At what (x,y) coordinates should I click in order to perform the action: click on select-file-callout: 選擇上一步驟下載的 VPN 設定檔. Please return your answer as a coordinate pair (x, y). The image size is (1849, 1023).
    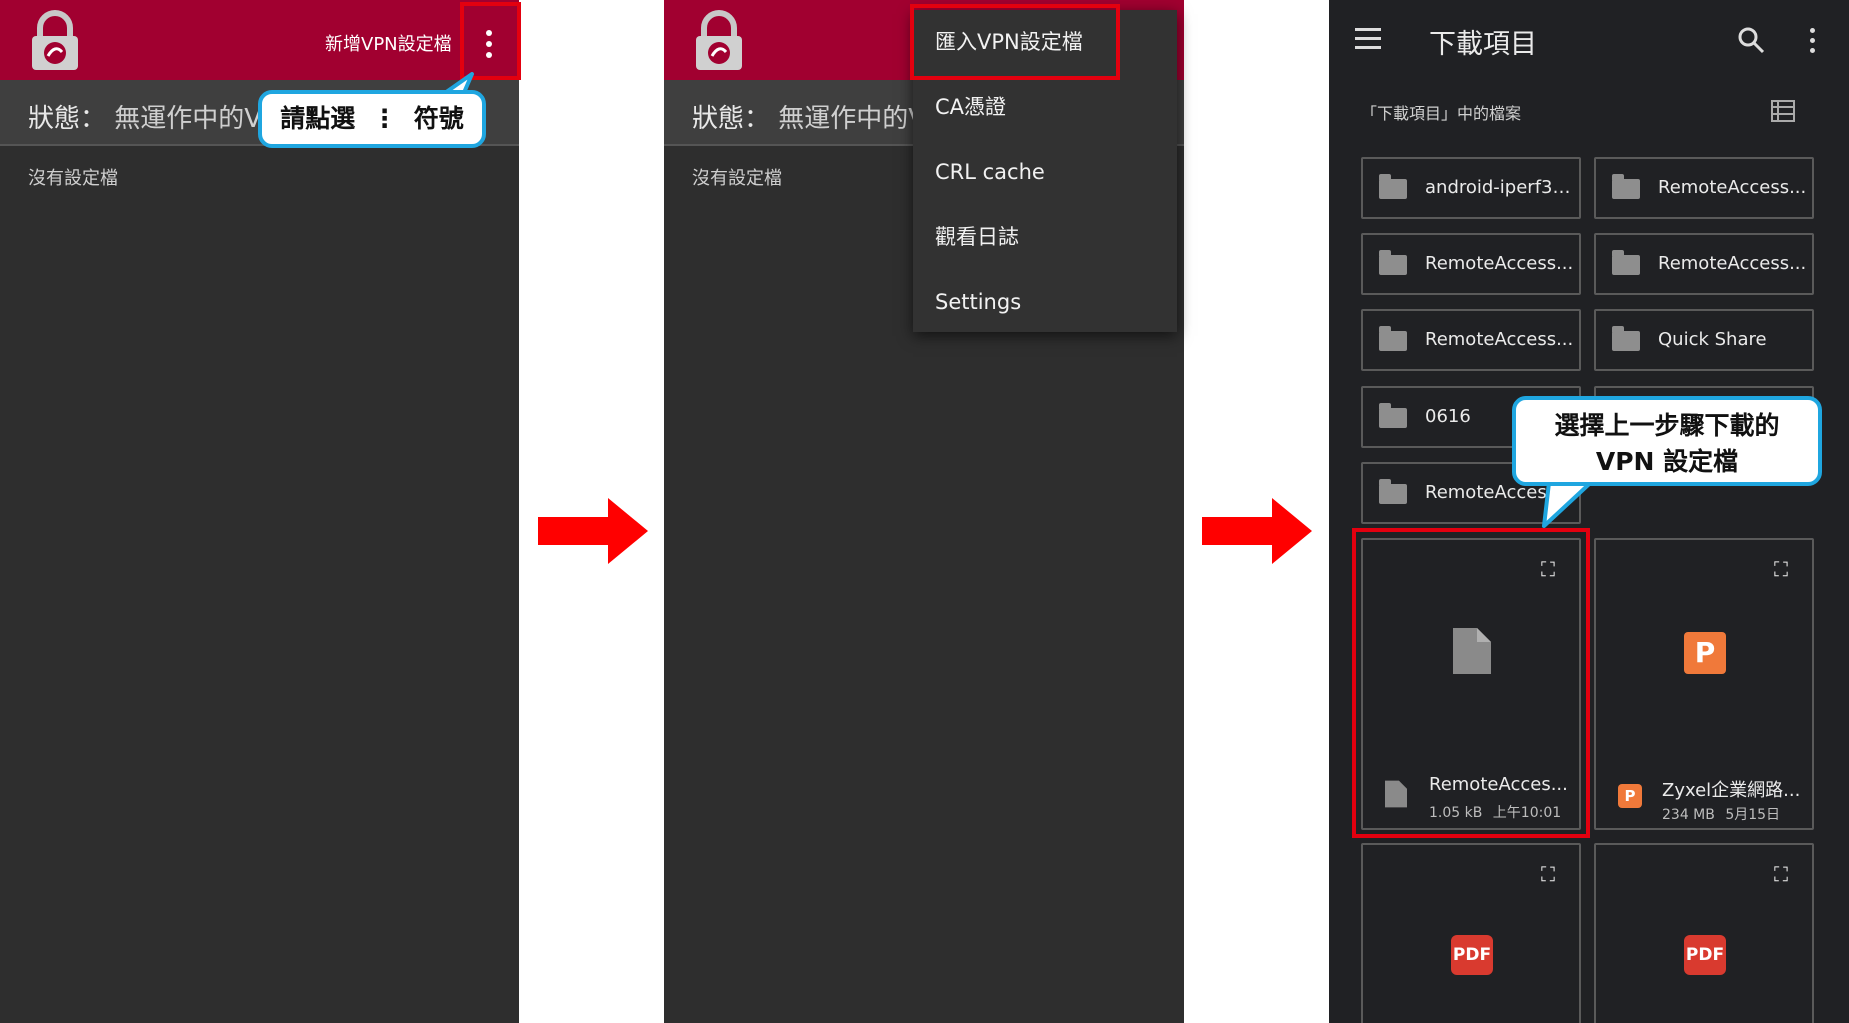
    Looking at the image, I should click on (1667, 441).